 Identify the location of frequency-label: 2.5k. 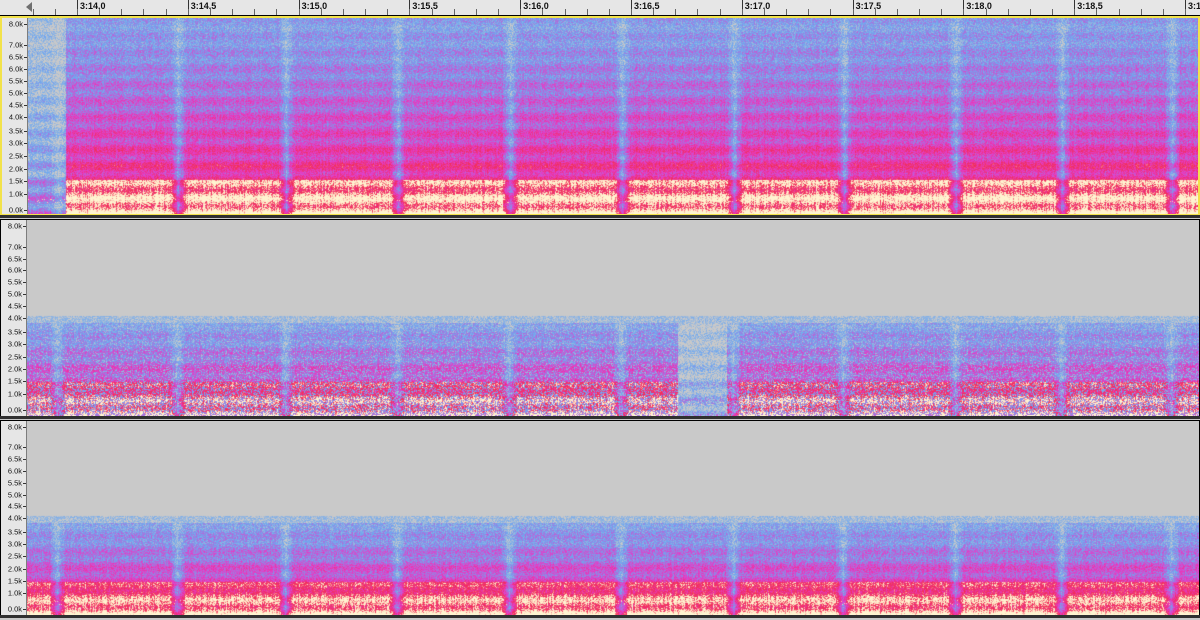
(14, 357).